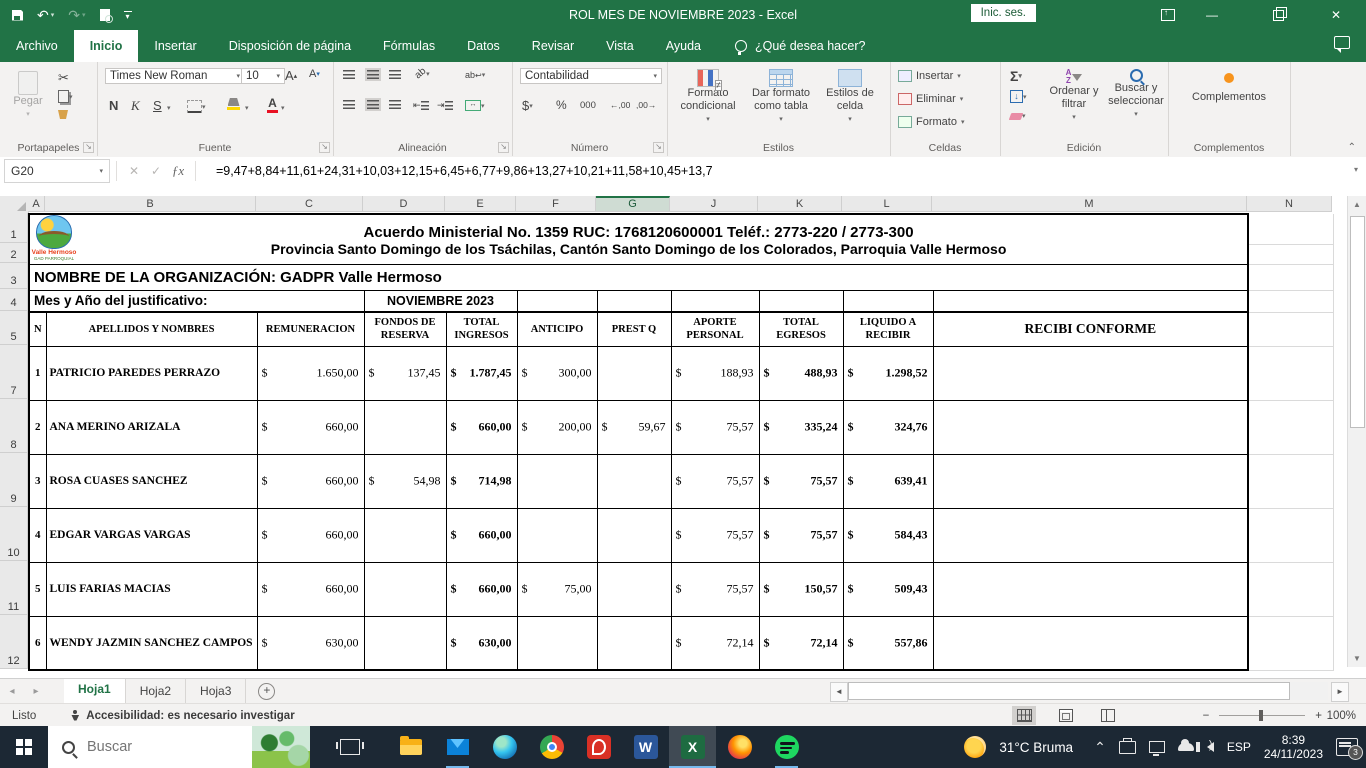 This screenshot has width=1366, height=768. What do you see at coordinates (63, 78) in the screenshot?
I see `cut-button: ✂` at bounding box center [63, 78].